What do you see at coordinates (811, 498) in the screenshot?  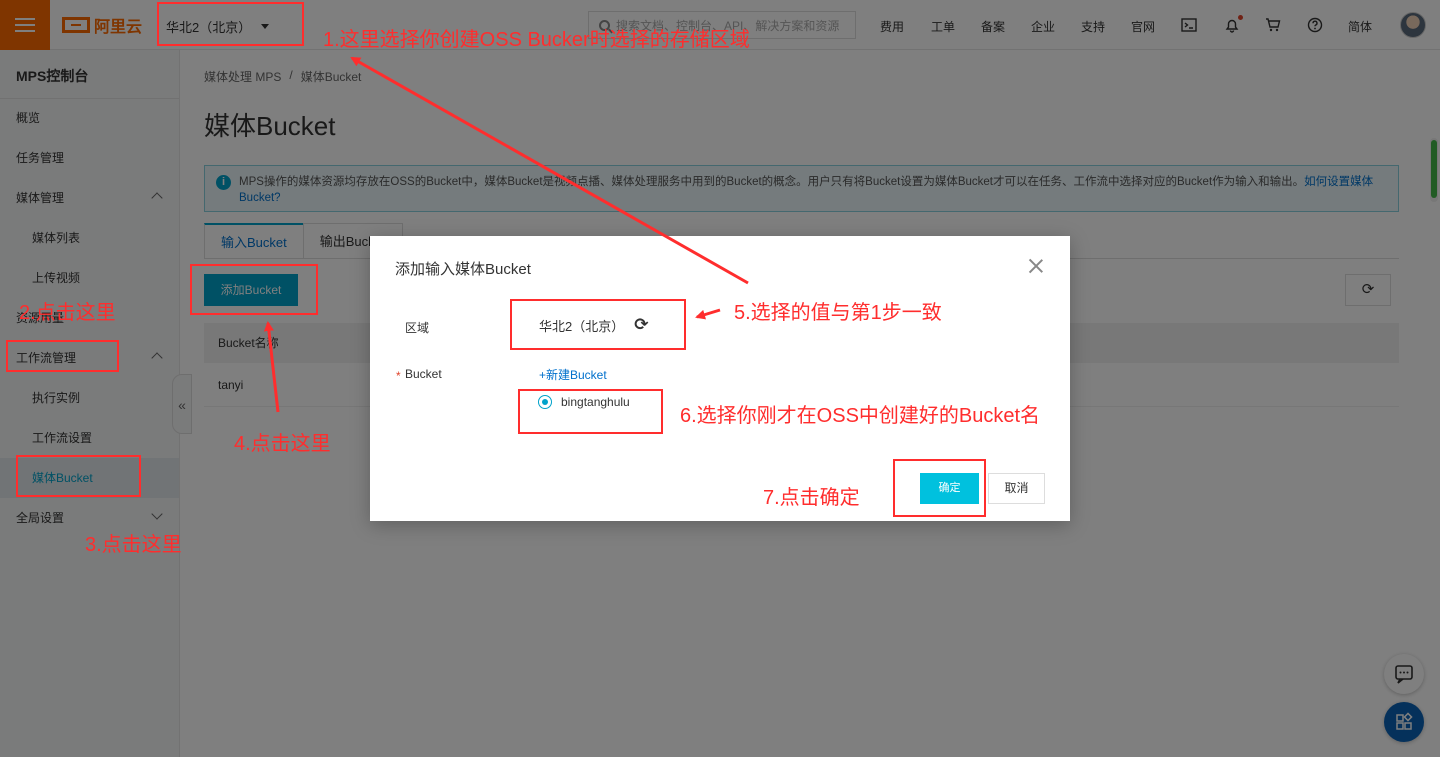 I see `annotation-step7: 7.点击确定` at bounding box center [811, 498].